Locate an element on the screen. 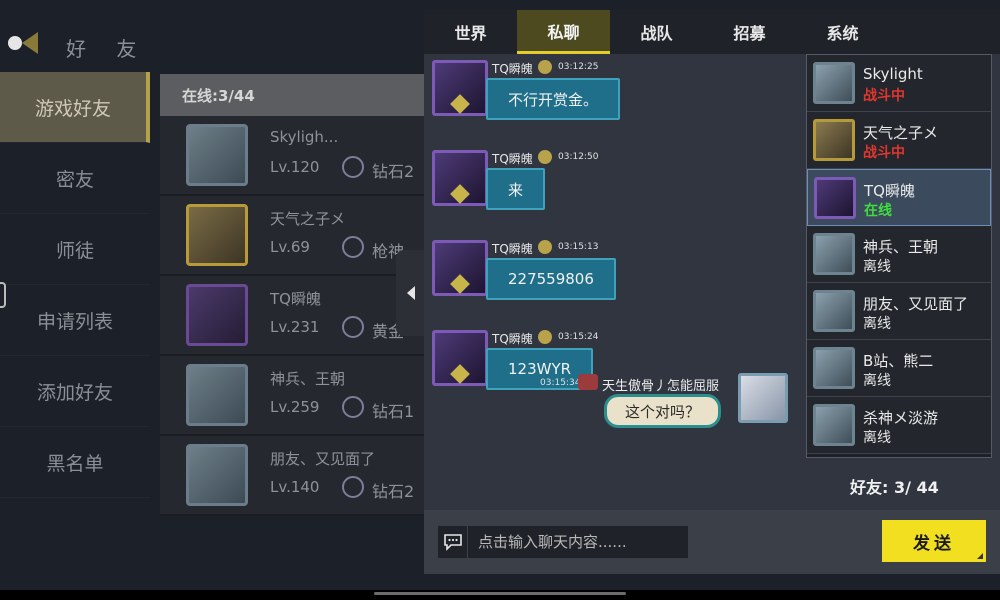 The image size is (1000, 600). contact-name: B站、熊二 is located at coordinates (898, 361).